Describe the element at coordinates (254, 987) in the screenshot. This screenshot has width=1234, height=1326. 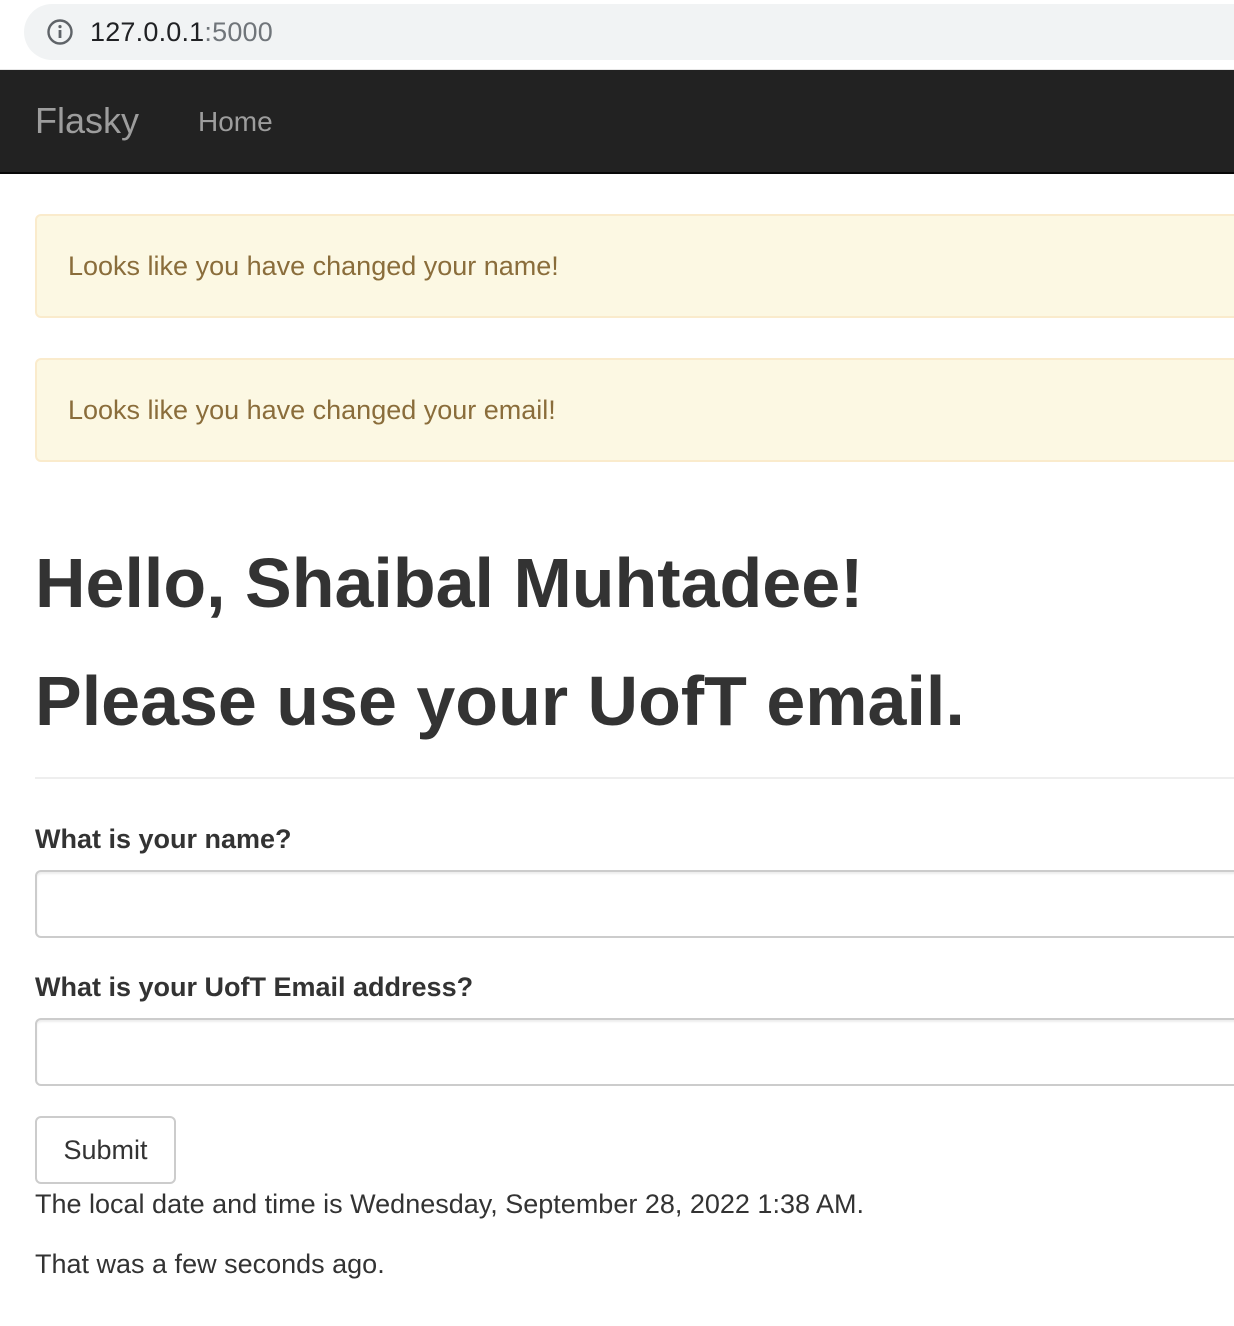
I see `email-label: What is your UofT Email address?` at that location.